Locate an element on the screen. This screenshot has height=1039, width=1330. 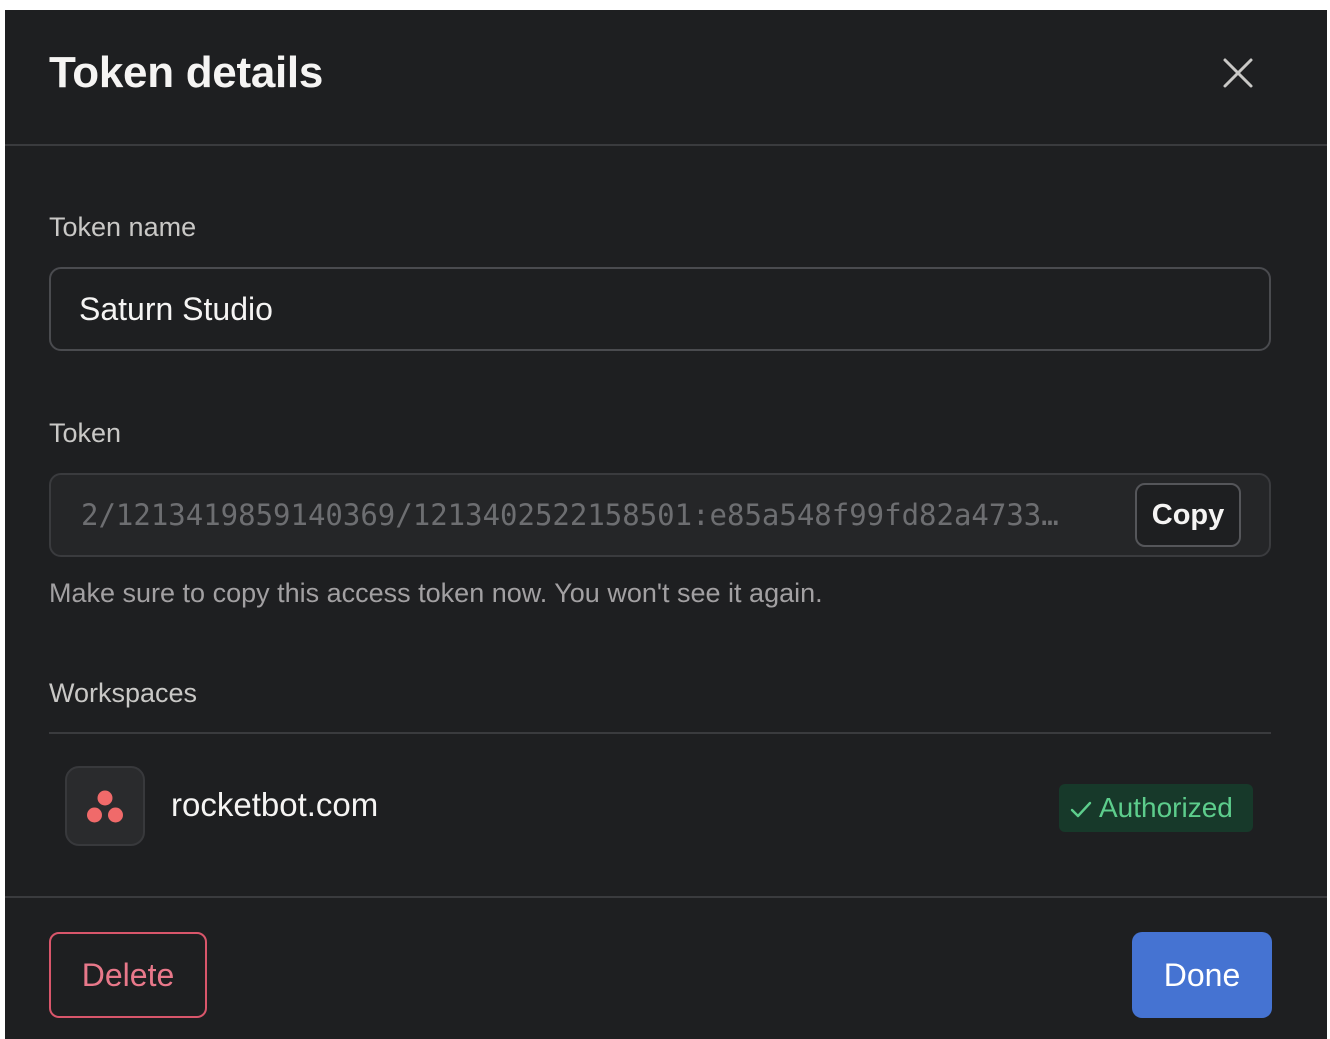
workspace-logo is located at coordinates (105, 806).